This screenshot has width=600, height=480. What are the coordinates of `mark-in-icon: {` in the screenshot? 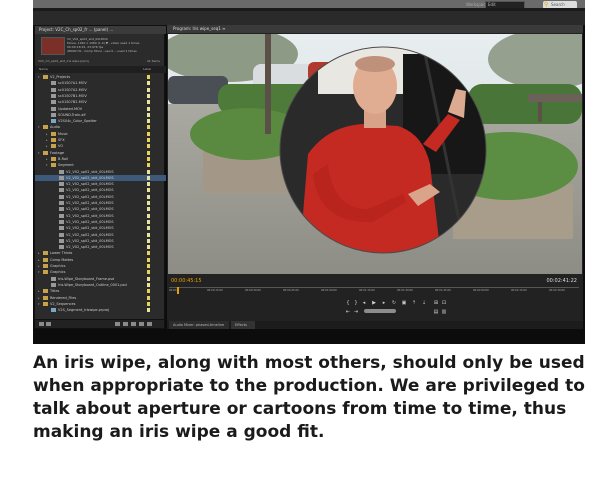 It's located at (348, 303).